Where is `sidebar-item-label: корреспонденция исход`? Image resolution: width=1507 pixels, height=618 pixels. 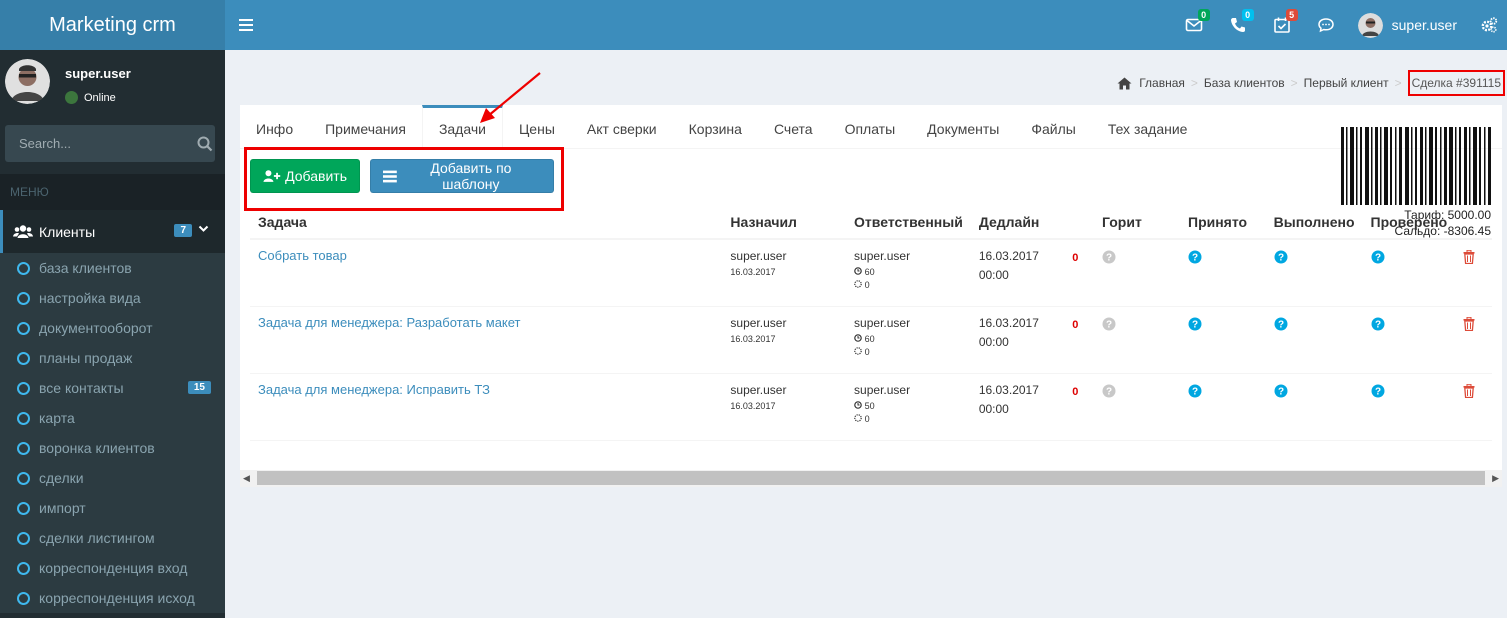
sidebar-item-label: корреспонденция исход is located at coordinates (117, 598).